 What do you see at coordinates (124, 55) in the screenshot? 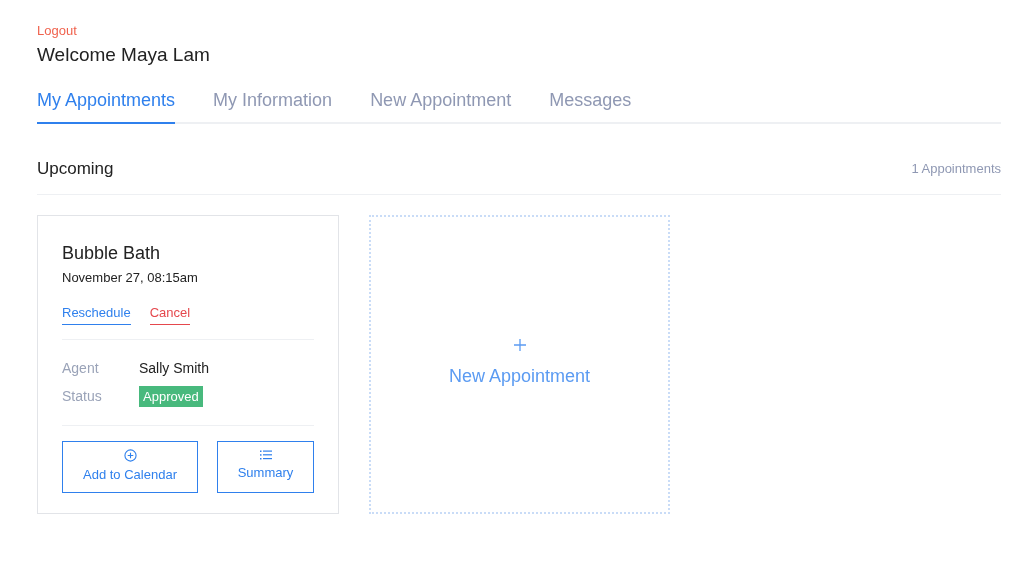
I see `welcome-heading: Welcome Maya Lam` at bounding box center [124, 55].